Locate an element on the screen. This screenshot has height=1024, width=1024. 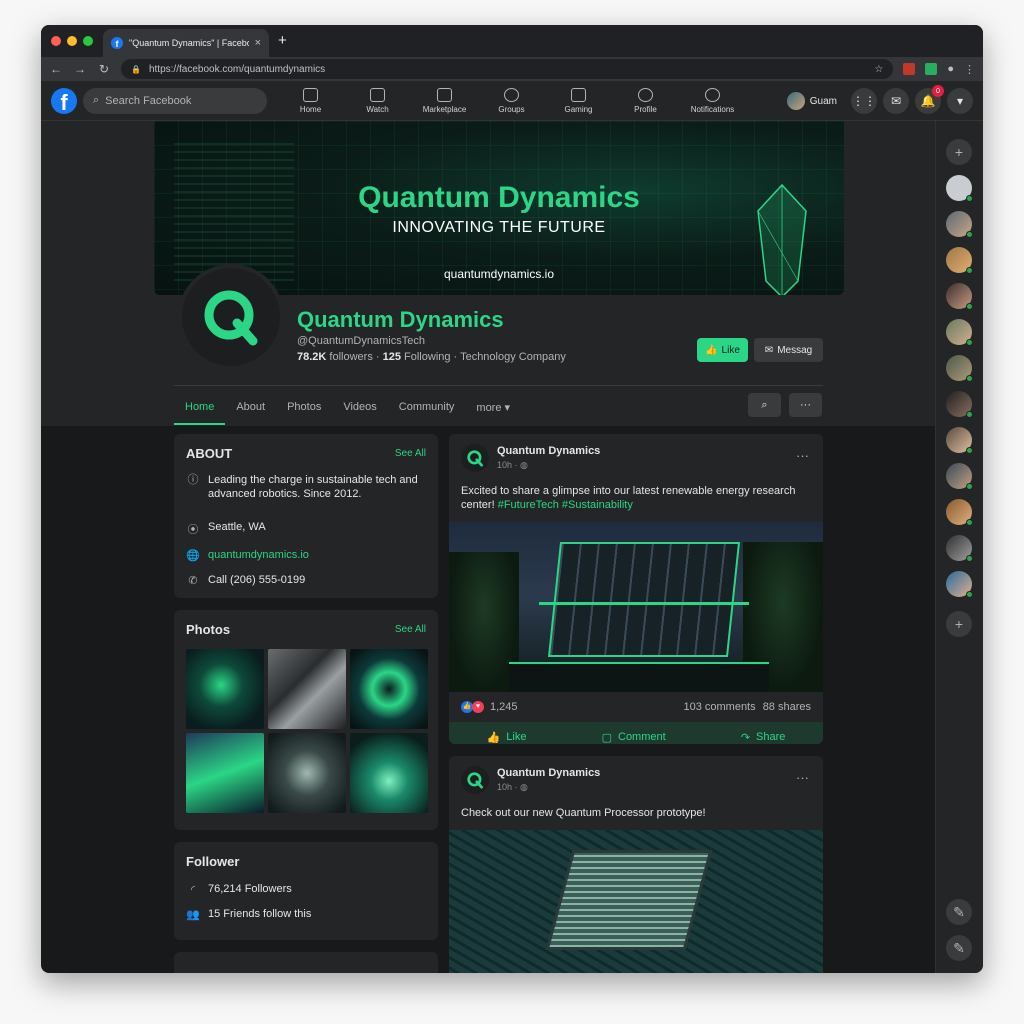
nav-profile: Profile is located at coordinates (645, 101).